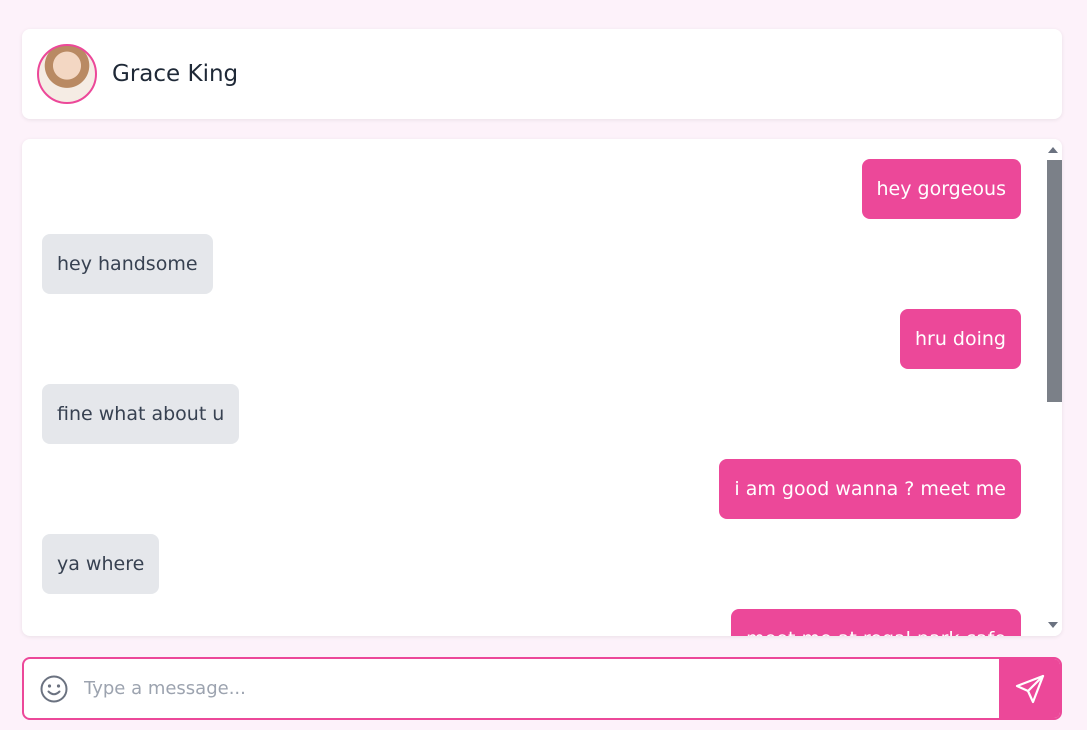  I want to click on scroll-down-icon, so click(1053, 625).